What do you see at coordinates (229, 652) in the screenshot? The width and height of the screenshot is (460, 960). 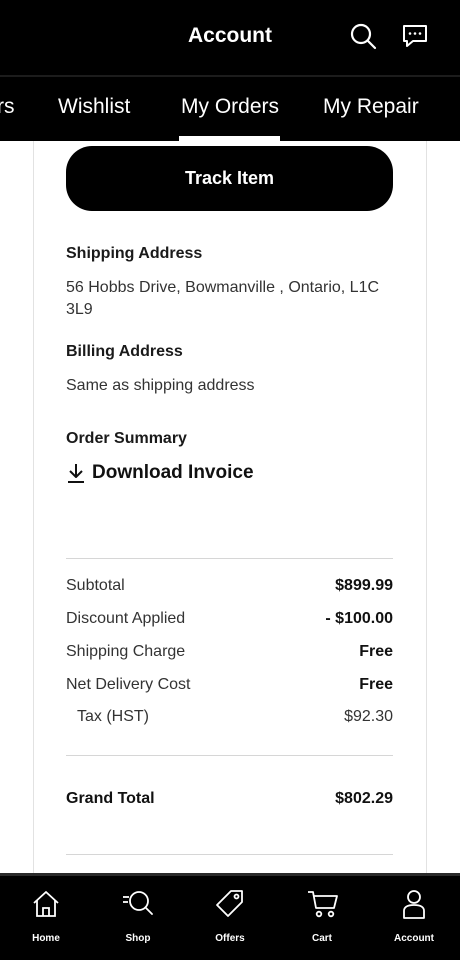 I see `summary-row-shipping: Shipping Charge Free` at bounding box center [229, 652].